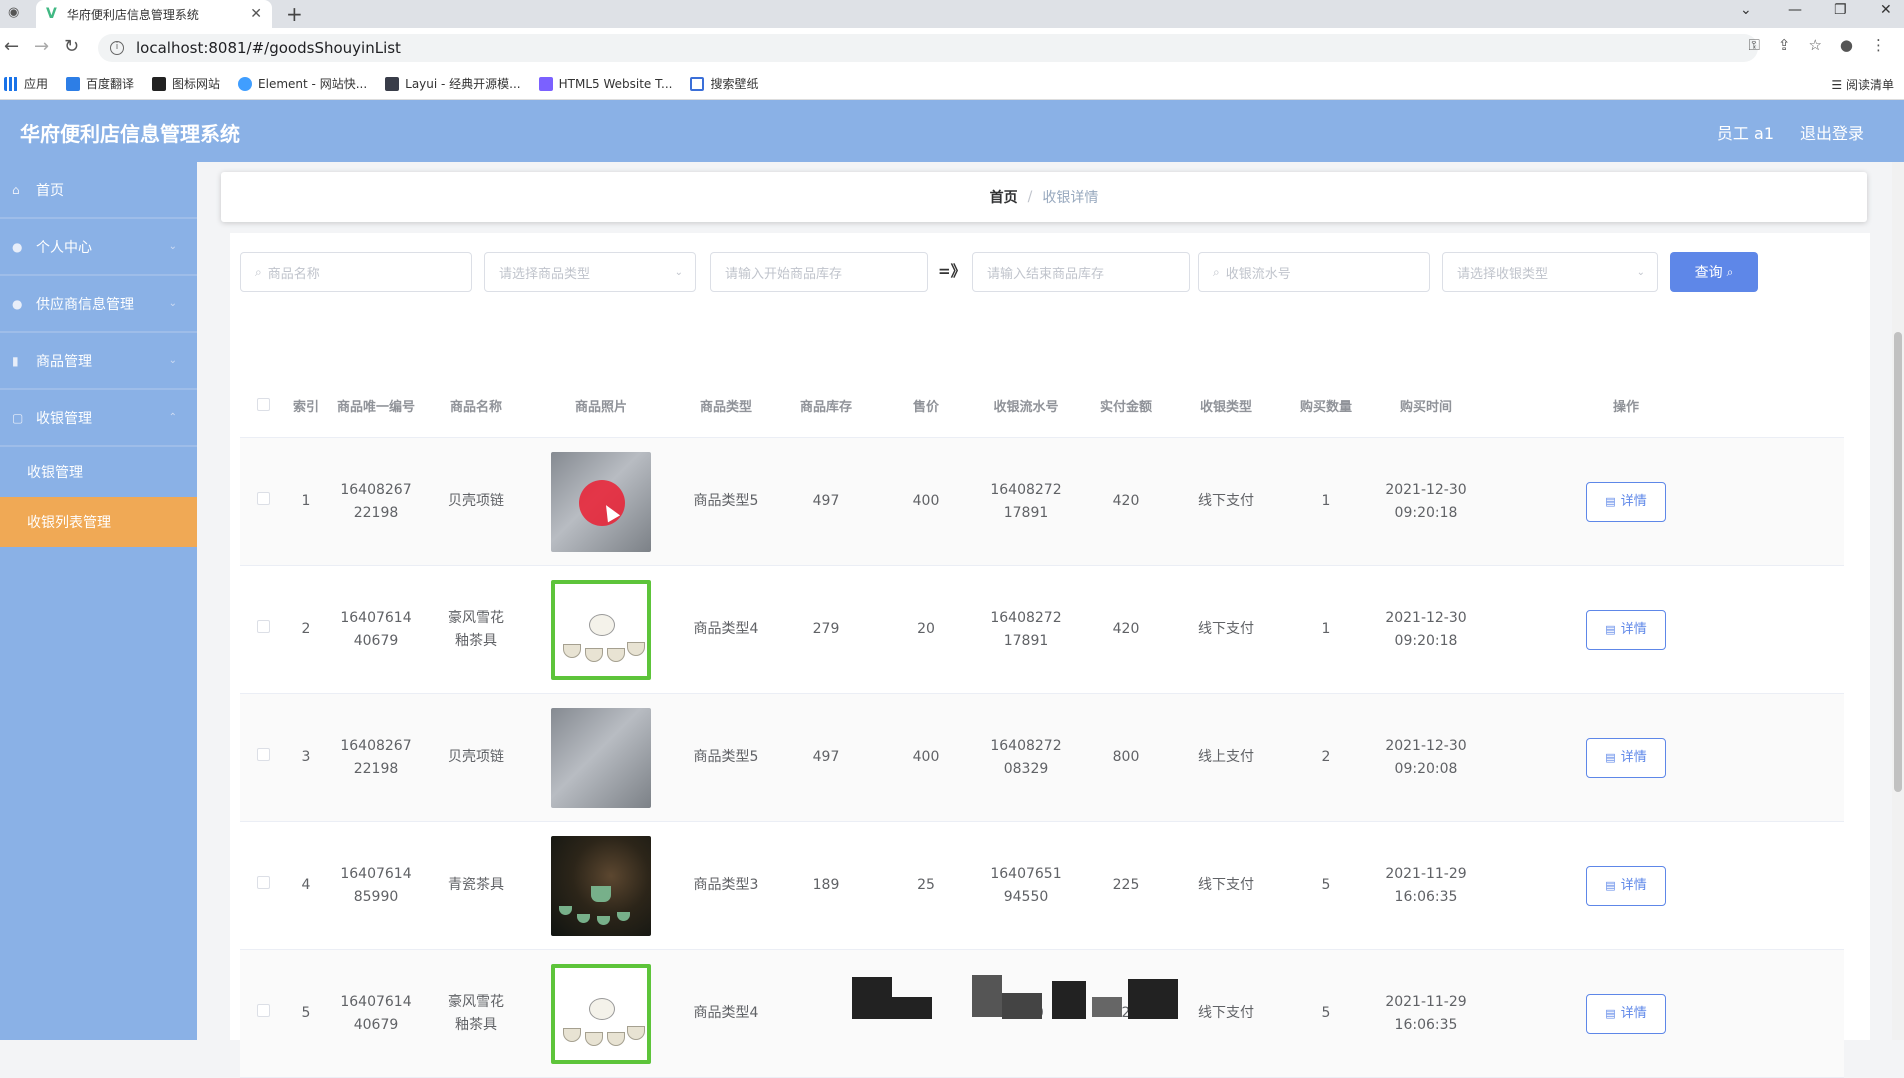  Describe the element at coordinates (376, 501) in the screenshot. I see `cell-code: 1640826722198` at that location.